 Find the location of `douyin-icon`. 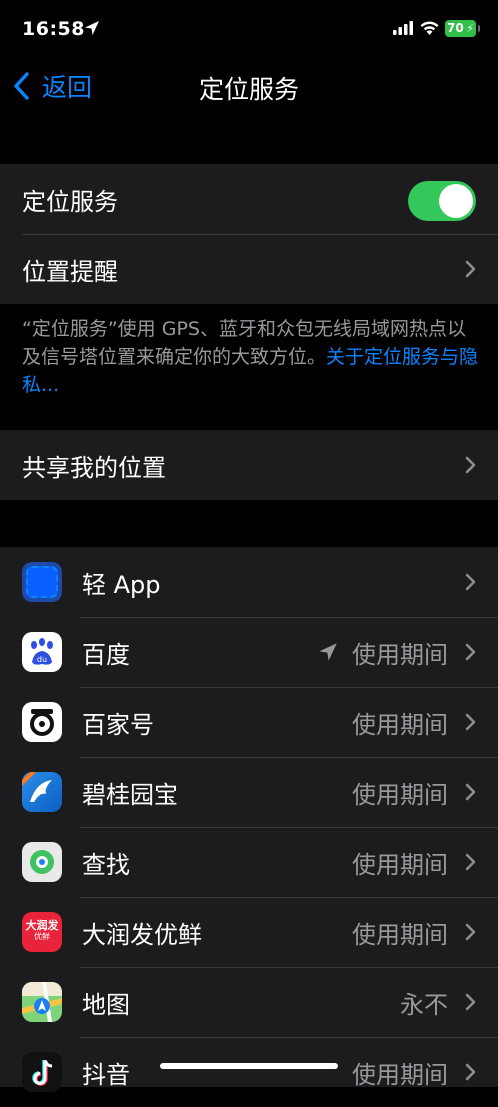

douyin-icon is located at coordinates (42, 1072).